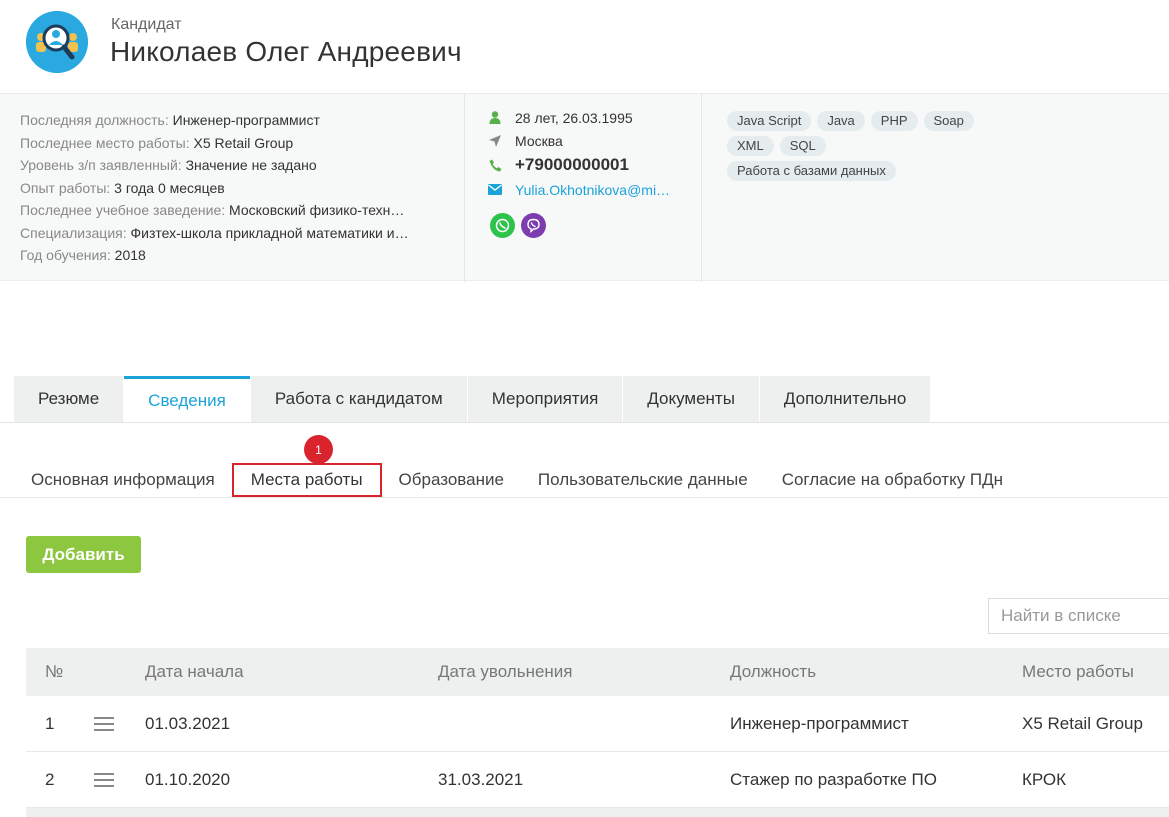  Describe the element at coordinates (819, 723) in the screenshot. I see `row-position: Инженер-программист` at that location.